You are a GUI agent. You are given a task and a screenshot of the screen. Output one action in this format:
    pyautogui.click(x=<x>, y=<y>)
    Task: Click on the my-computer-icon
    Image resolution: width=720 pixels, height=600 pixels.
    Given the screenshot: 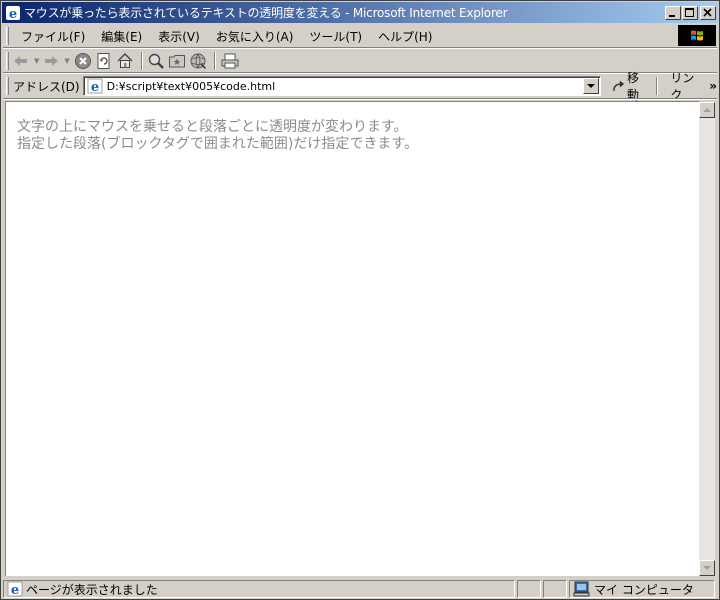 What is the action you would take?
    pyautogui.click(x=581, y=589)
    